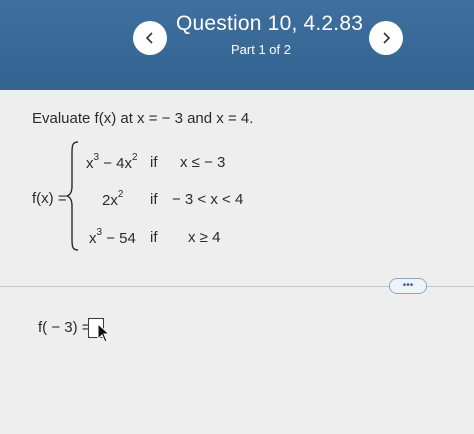 This screenshot has width=474, height=434. What do you see at coordinates (72, 196) in the screenshot?
I see `piecewise-brace` at bounding box center [72, 196].